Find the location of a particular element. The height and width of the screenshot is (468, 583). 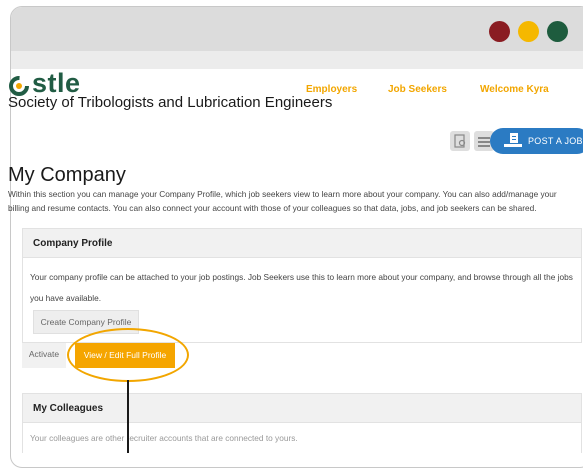

red-window-dot is located at coordinates (499, 31).